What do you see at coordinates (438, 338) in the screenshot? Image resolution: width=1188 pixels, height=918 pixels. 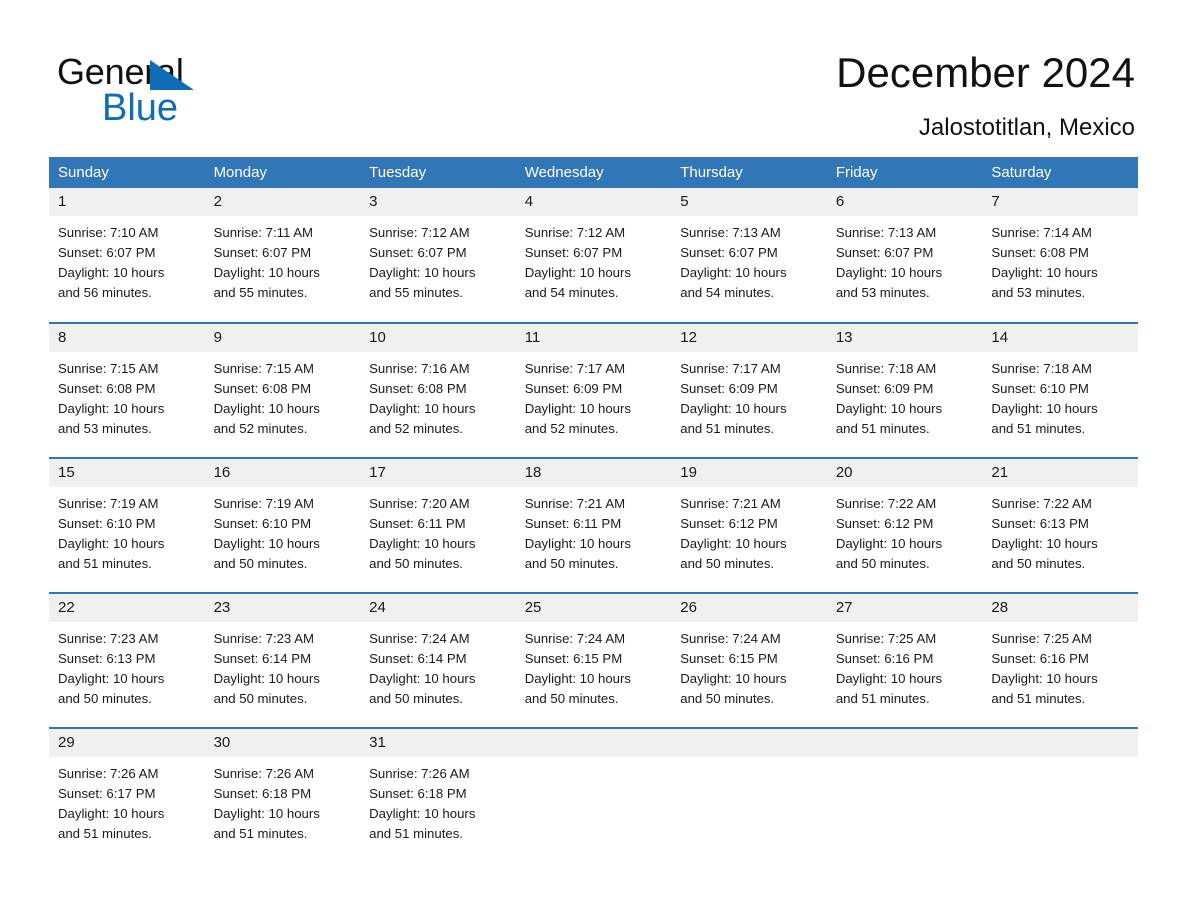 I see `day-number: 10` at bounding box center [438, 338].